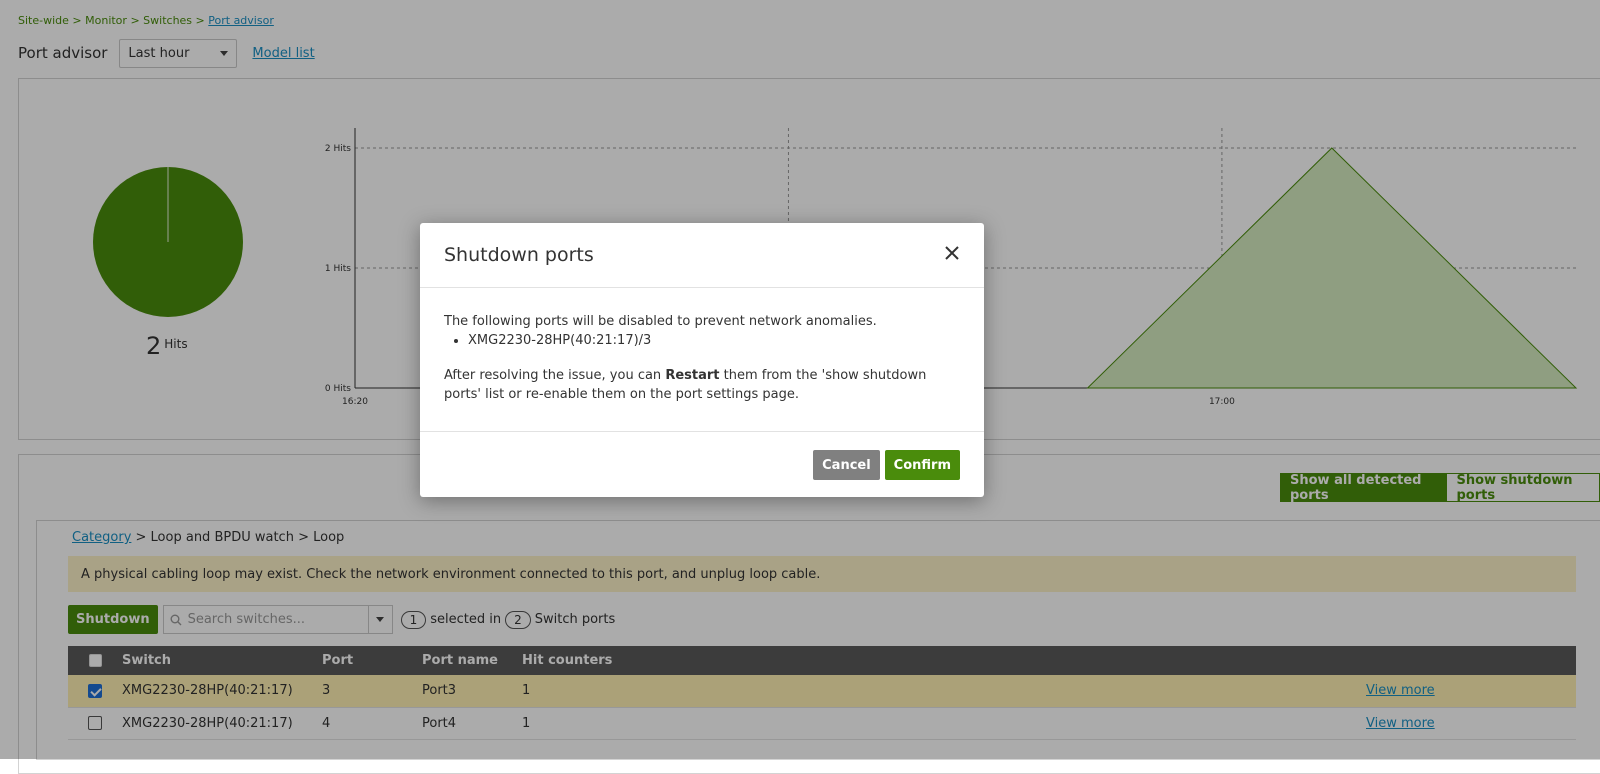  What do you see at coordinates (952, 255) in the screenshot?
I see `close-icon` at bounding box center [952, 255].